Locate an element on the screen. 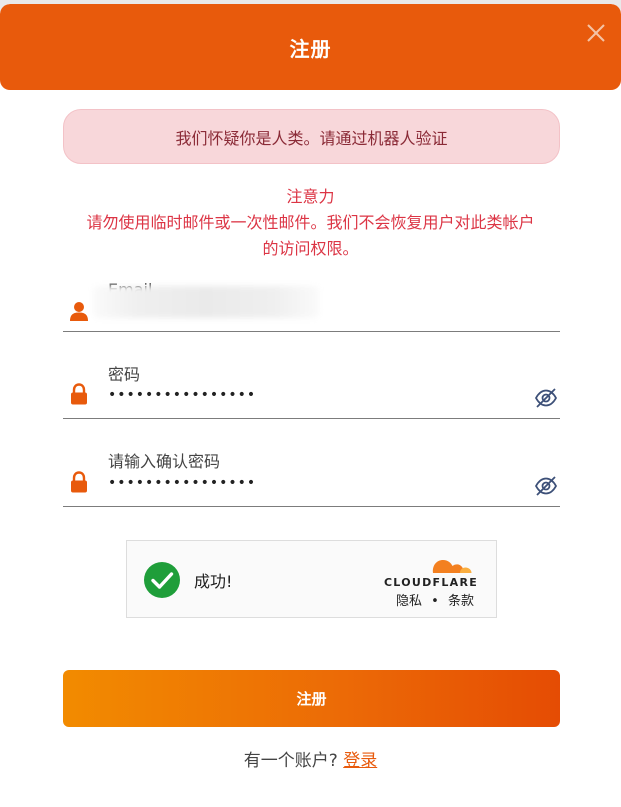 This screenshot has height=807, width=621. disposable-email-notice: 注意力 请勿使用临时邮件或一次性邮件。我们不会恢复用户对此类帐户 的访问权限。 is located at coordinates (310, 223).